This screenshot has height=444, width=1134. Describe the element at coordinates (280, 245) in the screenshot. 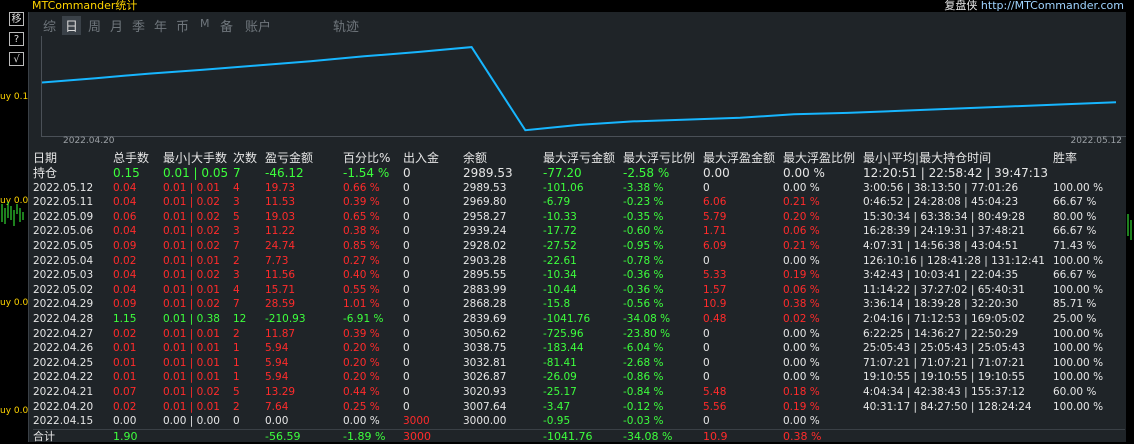

I see `table-cell: 24.74` at that location.